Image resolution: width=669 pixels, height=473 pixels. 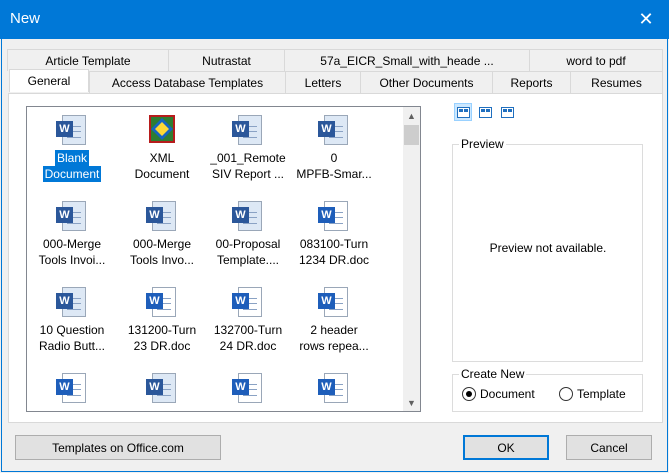 I want to click on xml-document-icon, so click(x=162, y=130).